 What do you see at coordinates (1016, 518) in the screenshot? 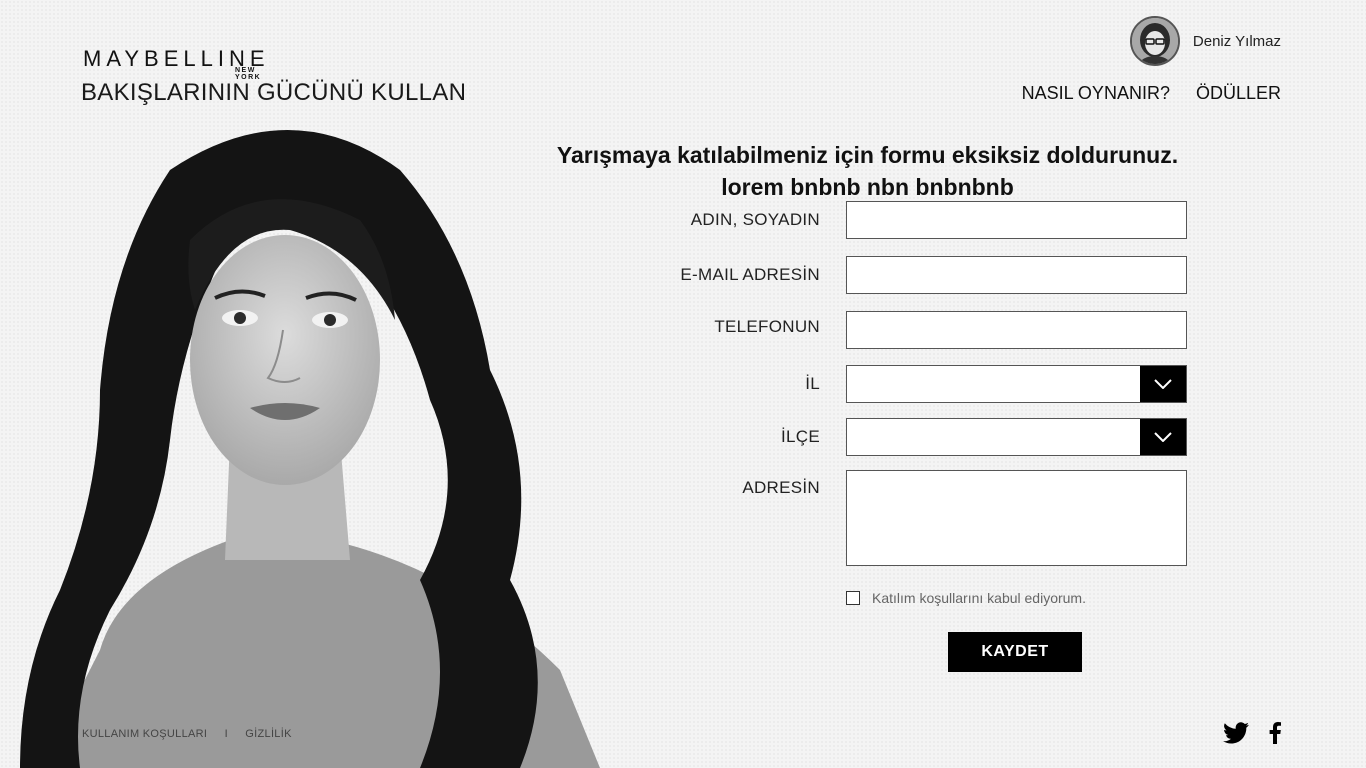
I see `address-textarea` at bounding box center [1016, 518].